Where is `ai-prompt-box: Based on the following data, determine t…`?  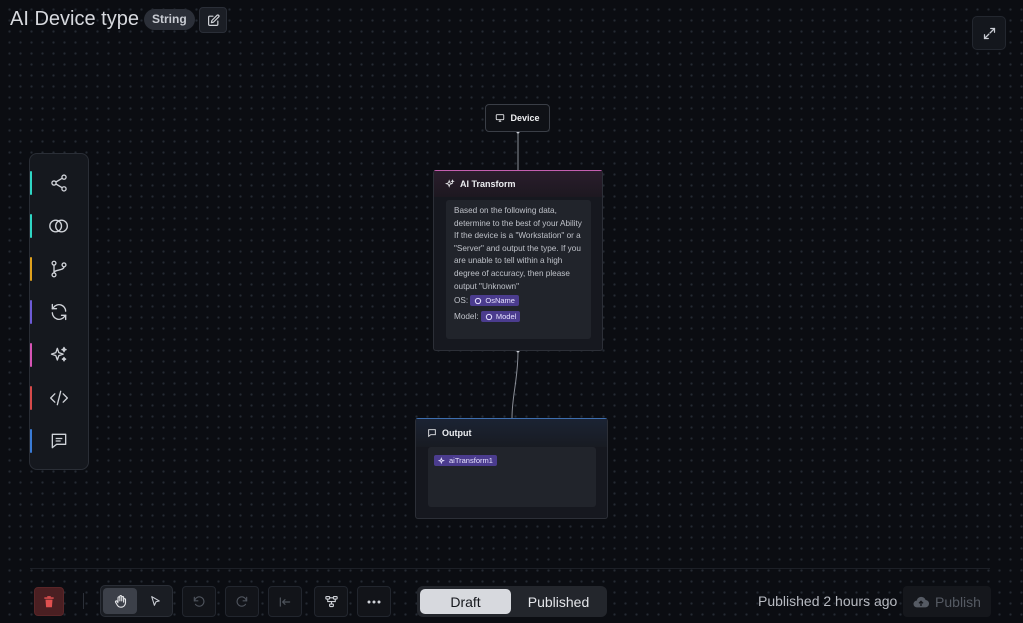
ai-prompt-box: Based on the following data, determine t… is located at coordinates (518, 269).